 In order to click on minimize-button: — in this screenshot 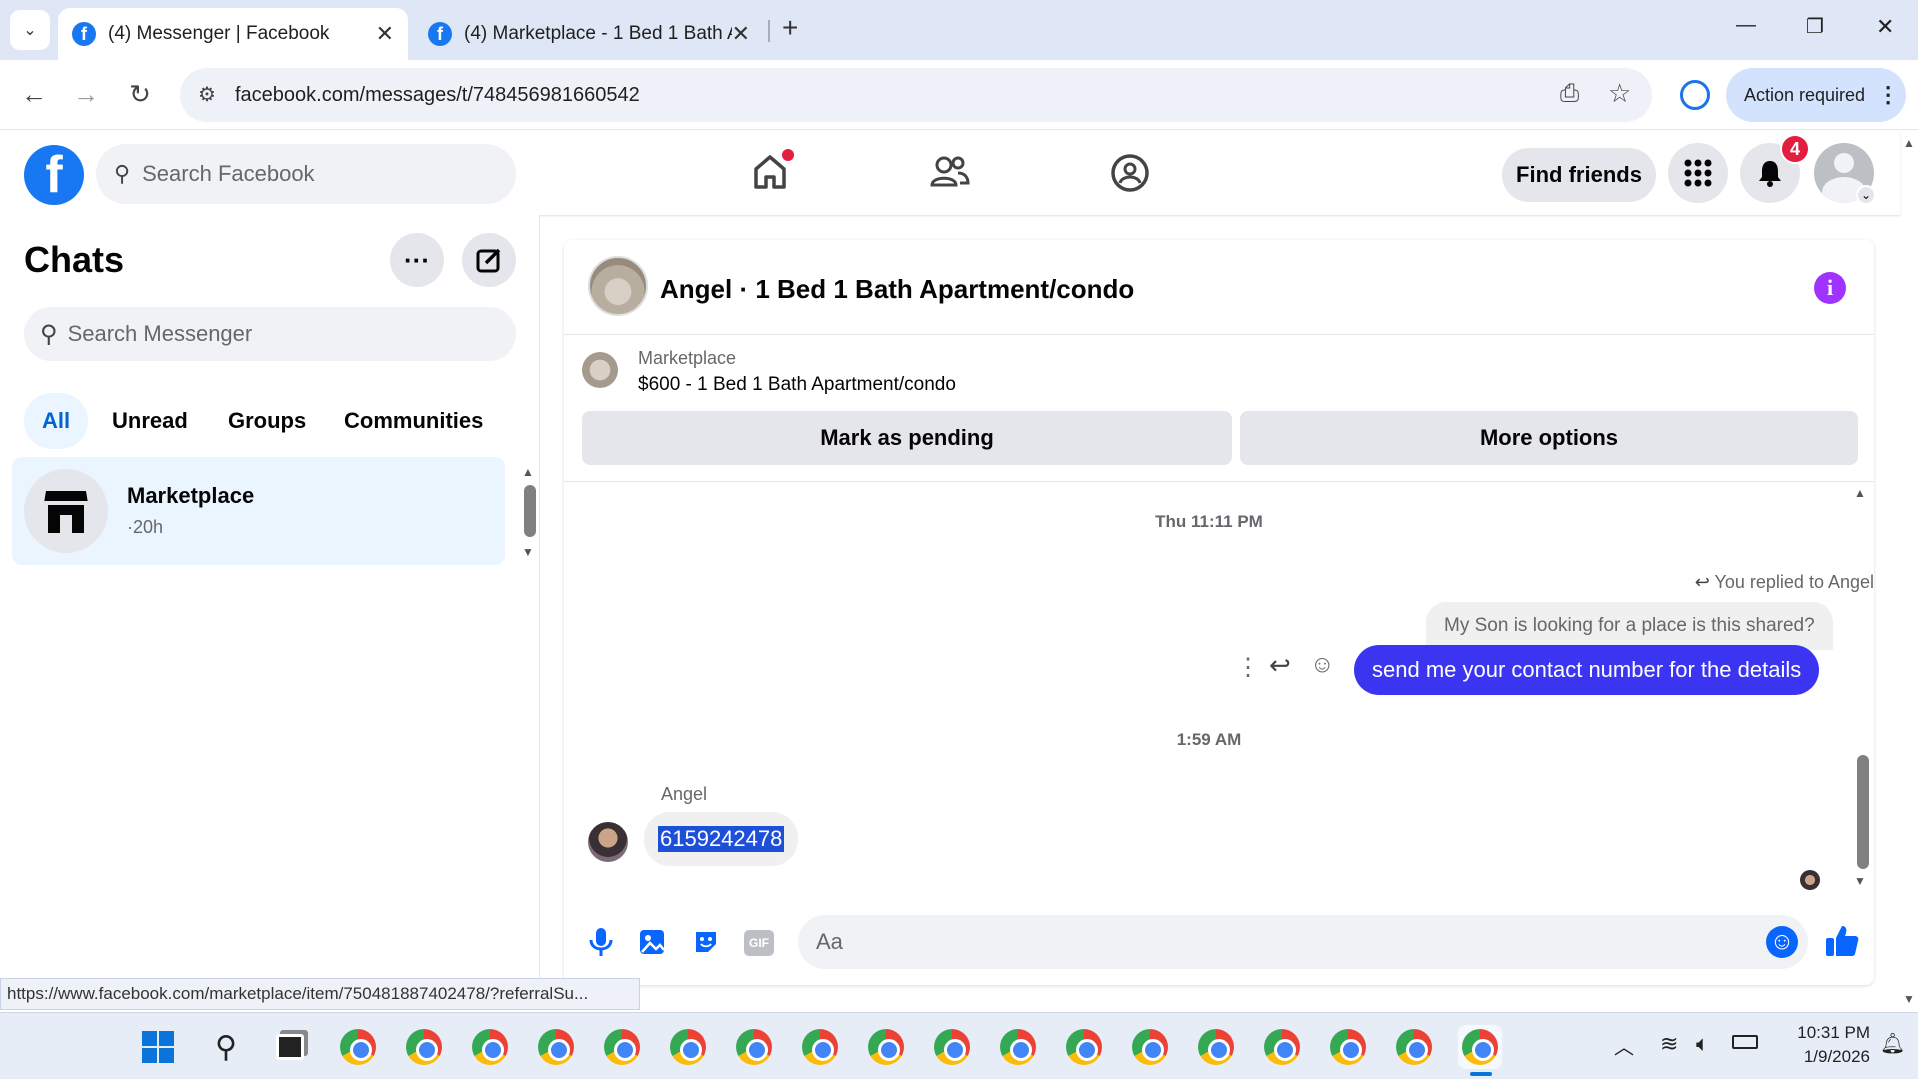, I will do `click(1746, 25)`.